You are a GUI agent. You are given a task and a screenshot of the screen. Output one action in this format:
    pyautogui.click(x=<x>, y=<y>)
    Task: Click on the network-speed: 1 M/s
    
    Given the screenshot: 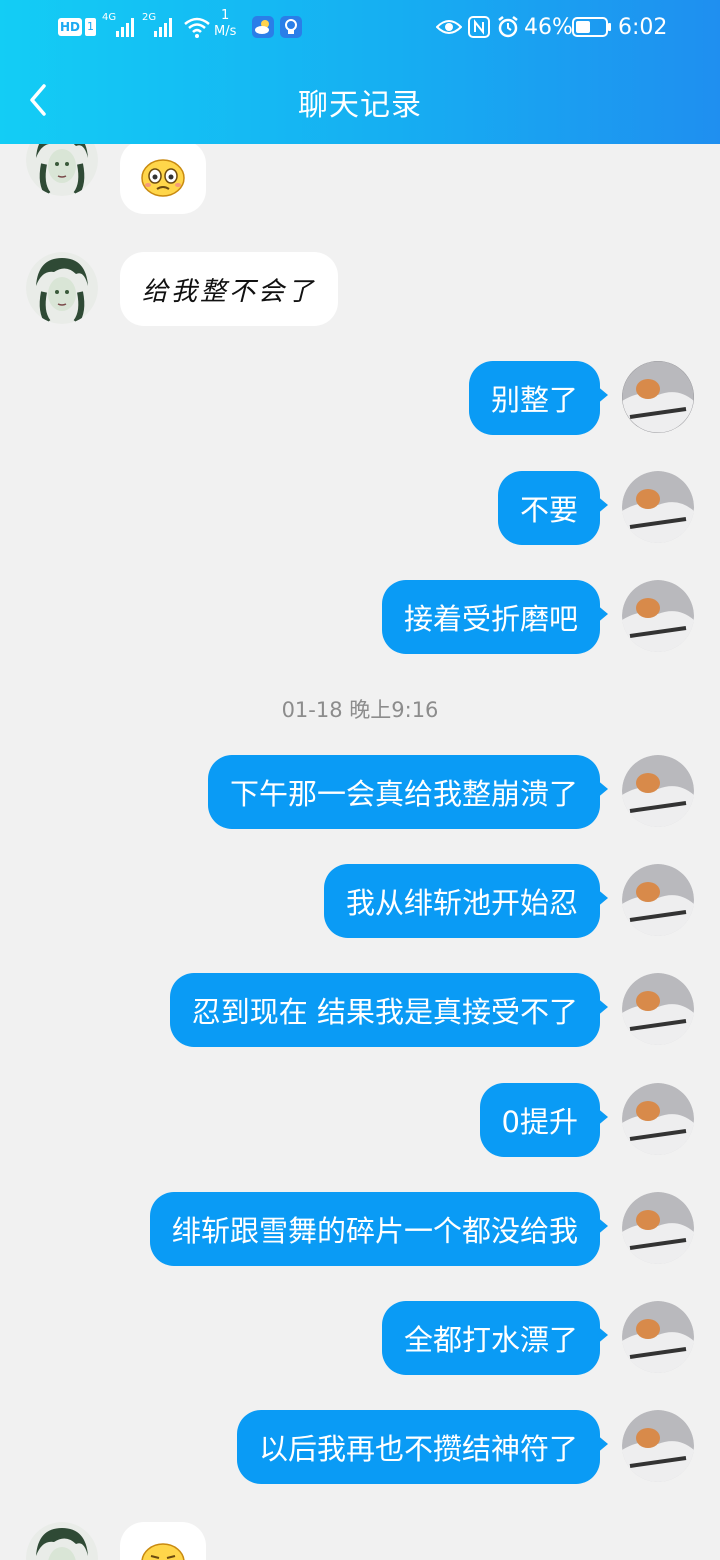 What is the action you would take?
    pyautogui.click(x=225, y=23)
    